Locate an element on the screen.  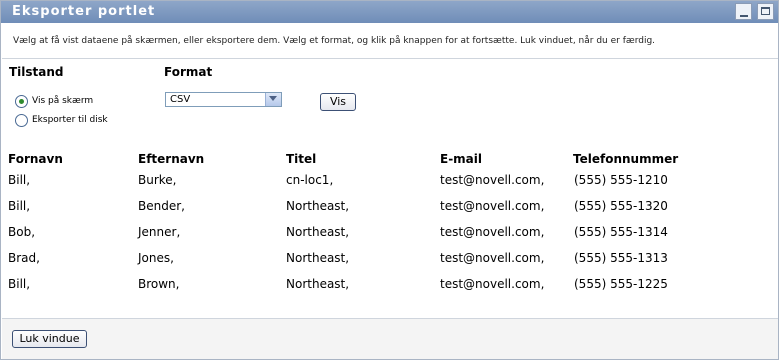
maximize-button is located at coordinates (765, 11).